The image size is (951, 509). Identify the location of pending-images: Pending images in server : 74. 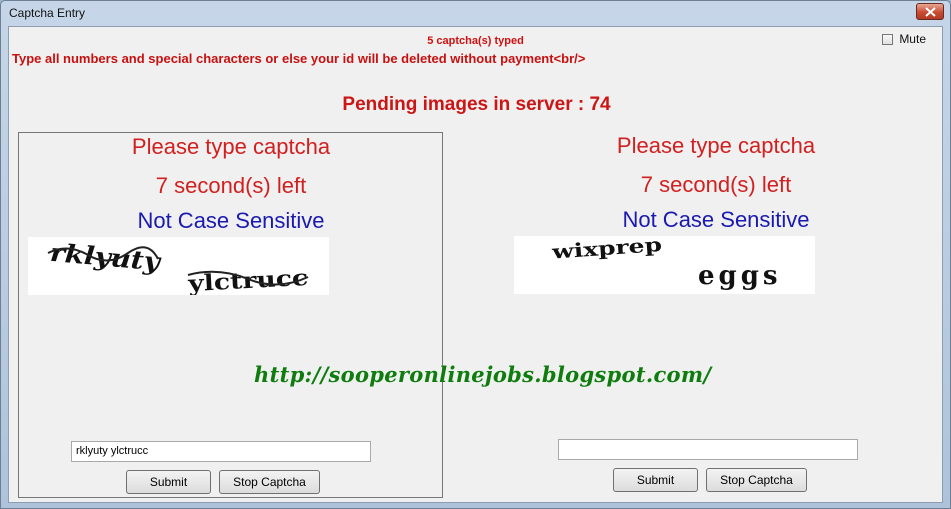
(476, 104).